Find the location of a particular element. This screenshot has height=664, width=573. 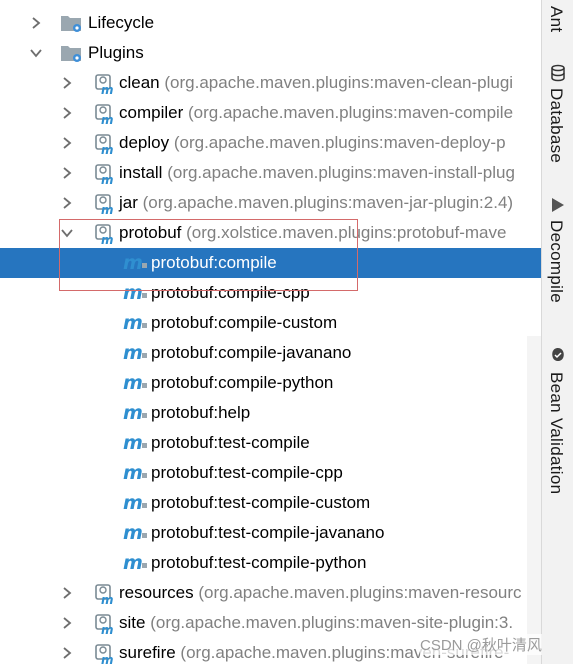

plugin-coordinates: (org.apache.maven.plugins:maven-compile is located at coordinates (350, 112).